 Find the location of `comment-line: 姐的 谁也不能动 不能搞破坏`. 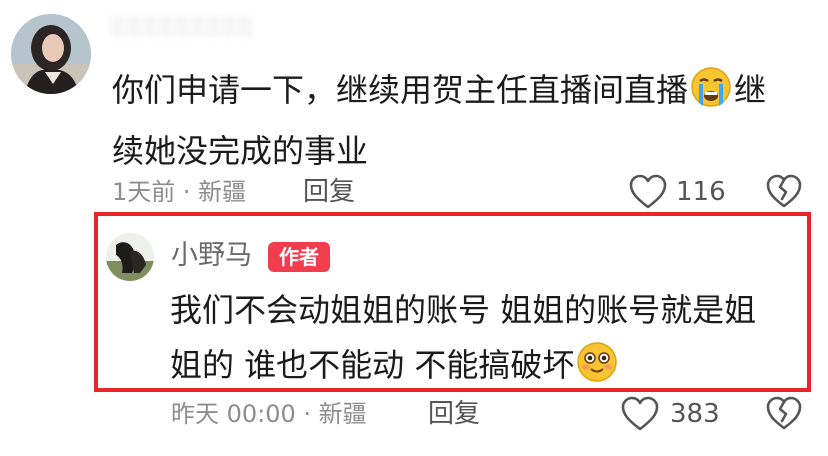

comment-line: 姐的 谁也不能动 不能搞破坏 is located at coordinates (372, 365).